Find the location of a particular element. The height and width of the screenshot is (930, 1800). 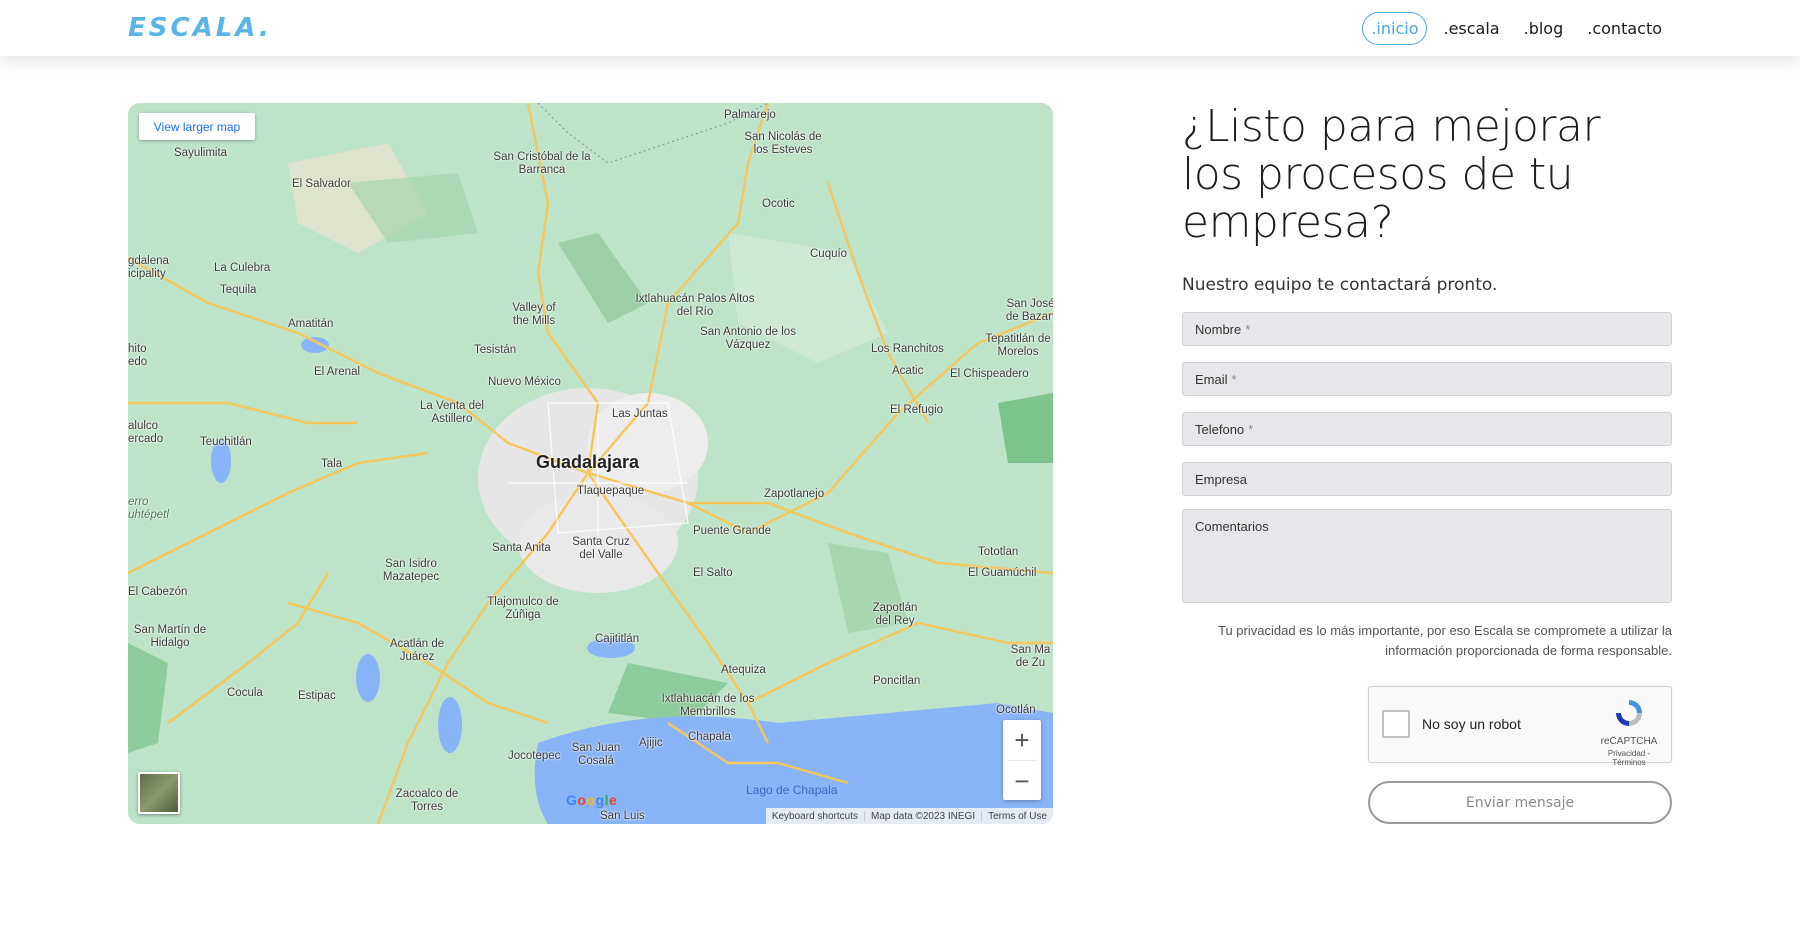

map-label-chapala: Chapala is located at coordinates (709, 737).